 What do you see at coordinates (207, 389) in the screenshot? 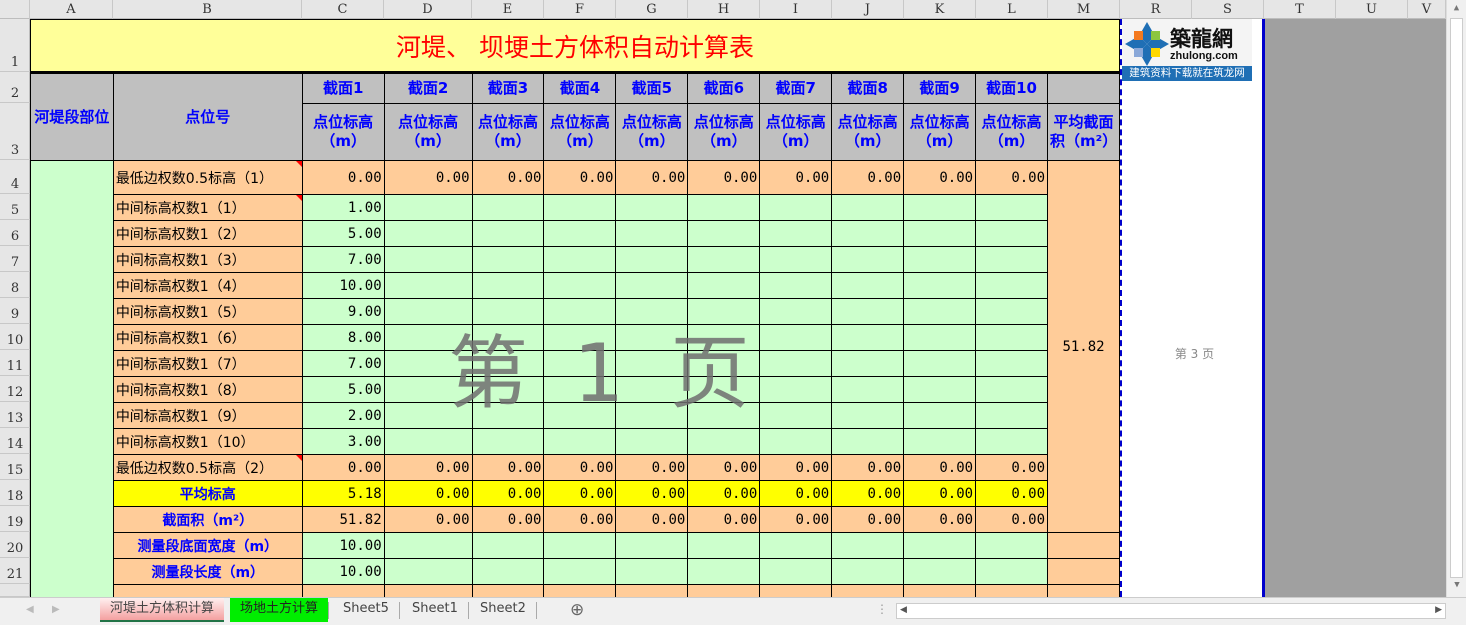
I see `row-label: 中间标高权数1（8）` at bounding box center [207, 389].